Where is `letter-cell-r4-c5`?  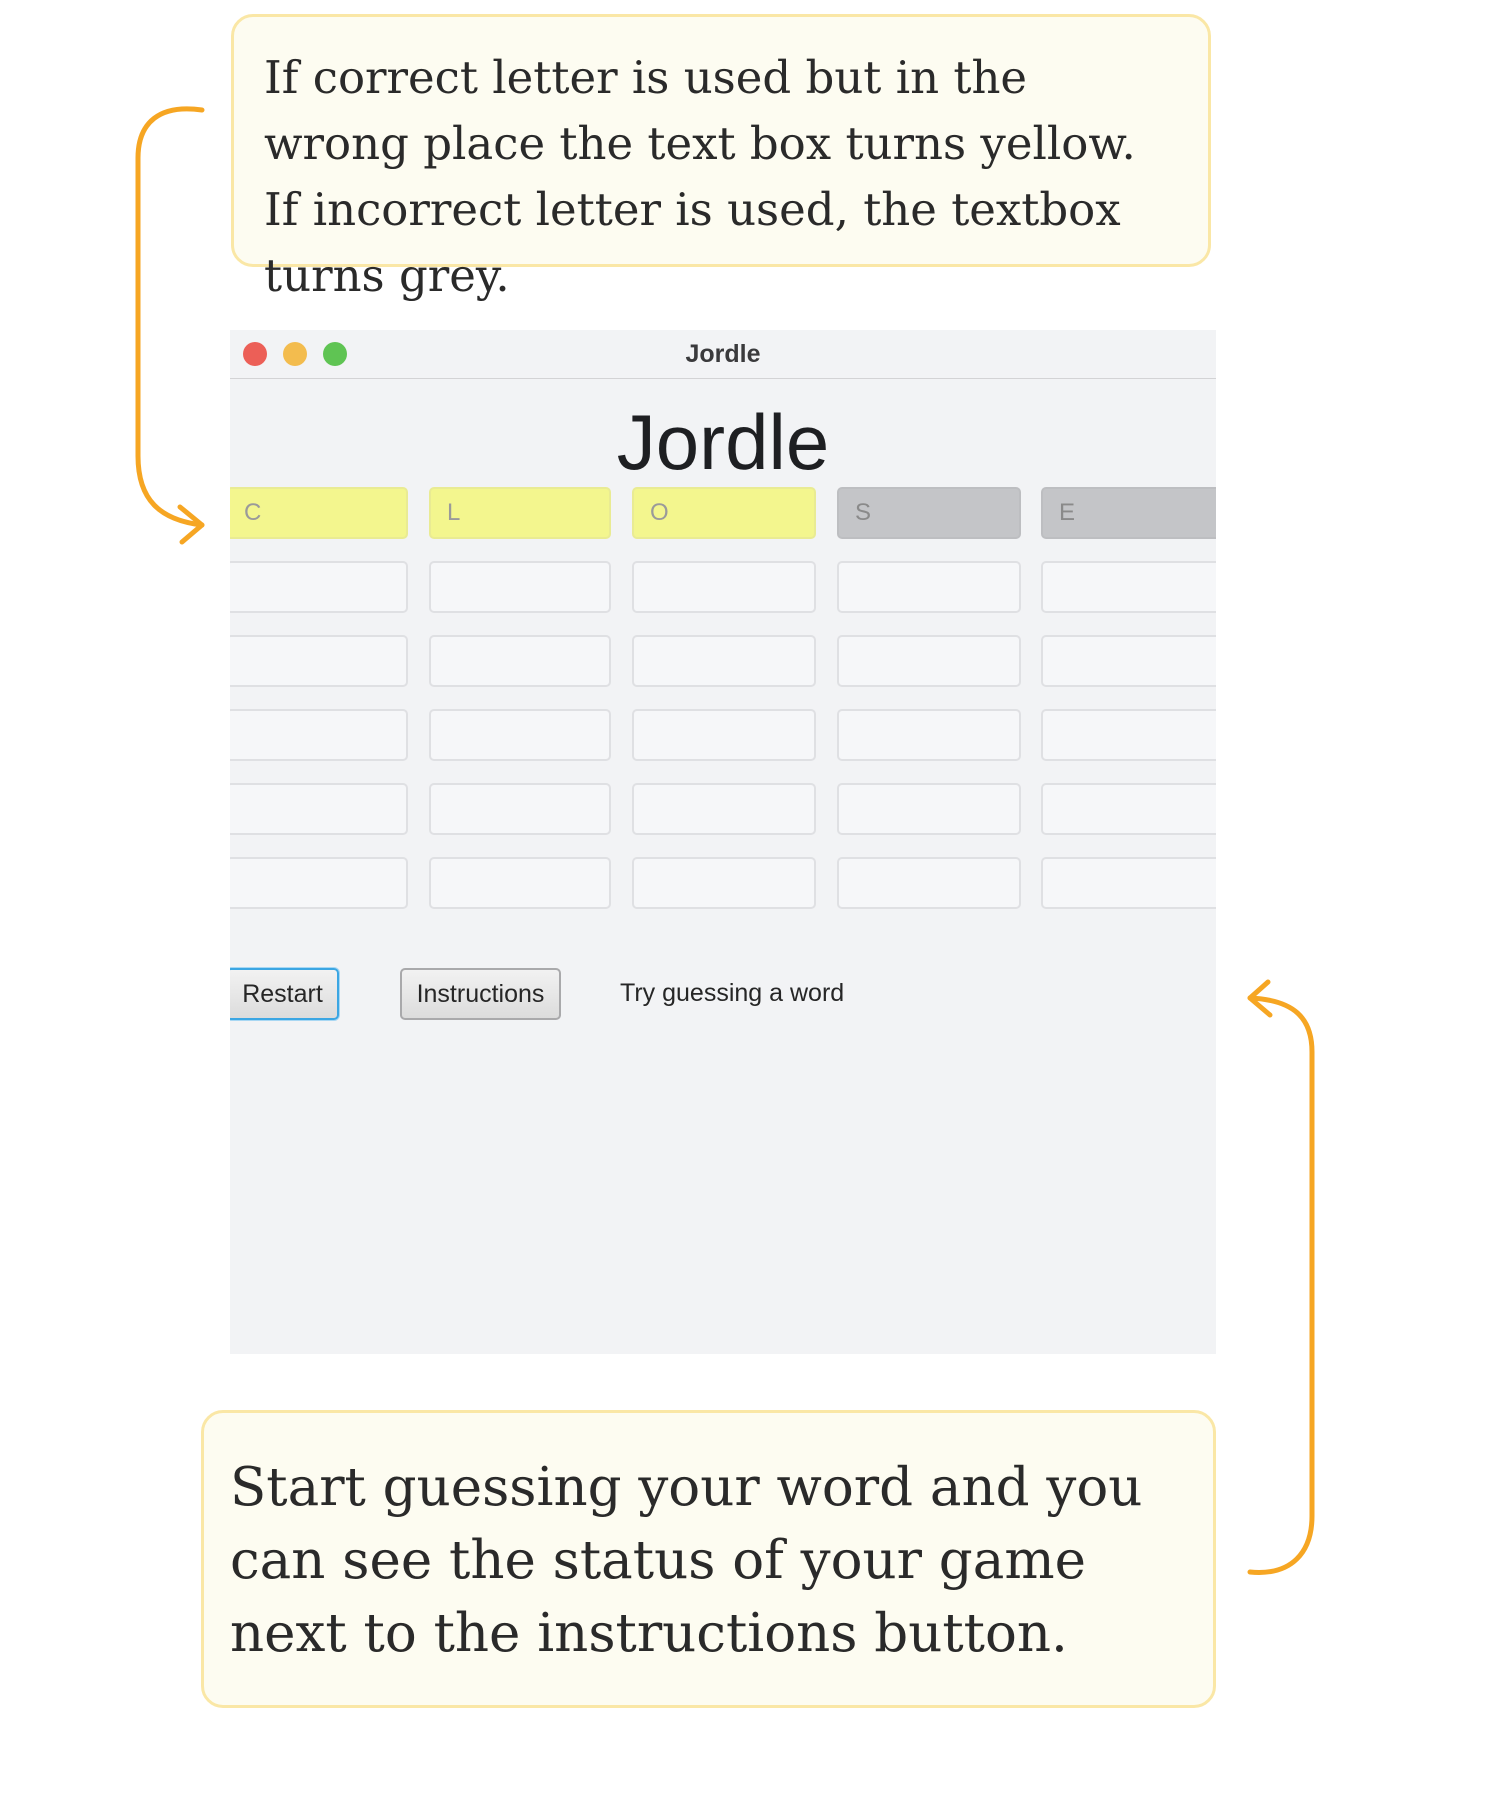 letter-cell-r4-c5 is located at coordinates (1128, 735).